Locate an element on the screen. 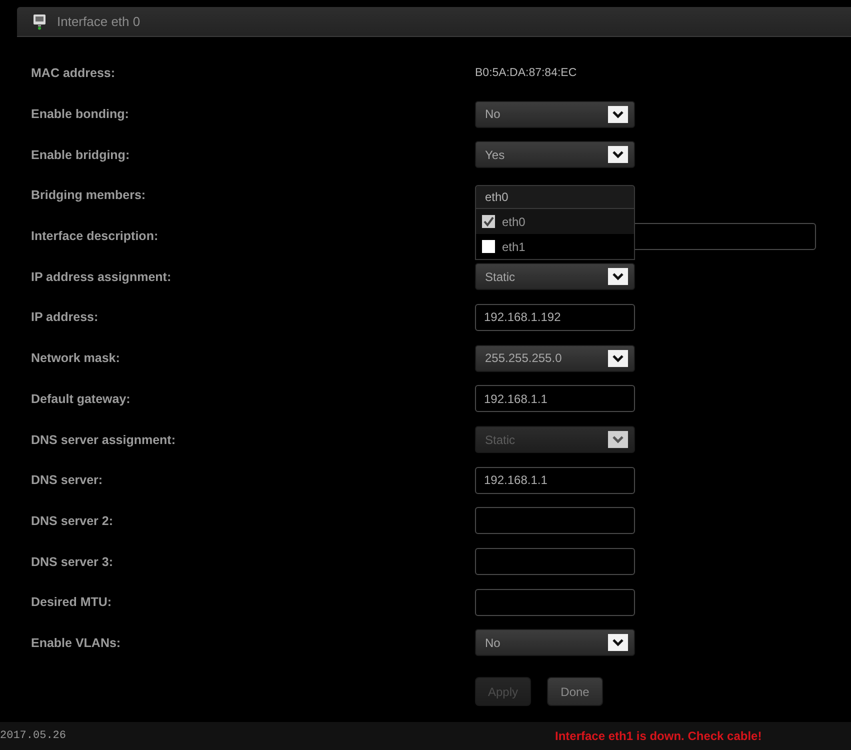 The height and width of the screenshot is (750, 851). status-date: 2017.05.26 is located at coordinates (34, 736).